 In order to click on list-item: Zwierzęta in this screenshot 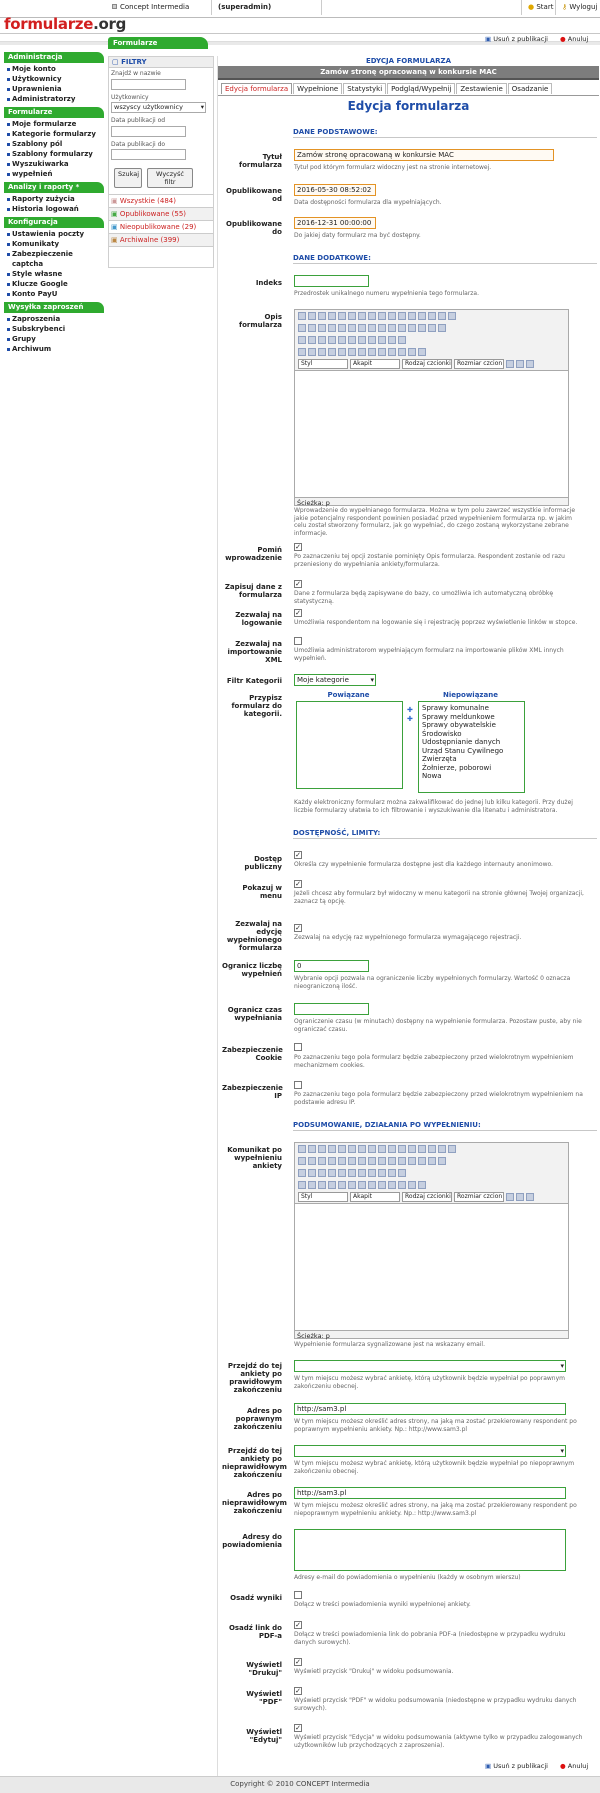, I will do `click(471, 759)`.